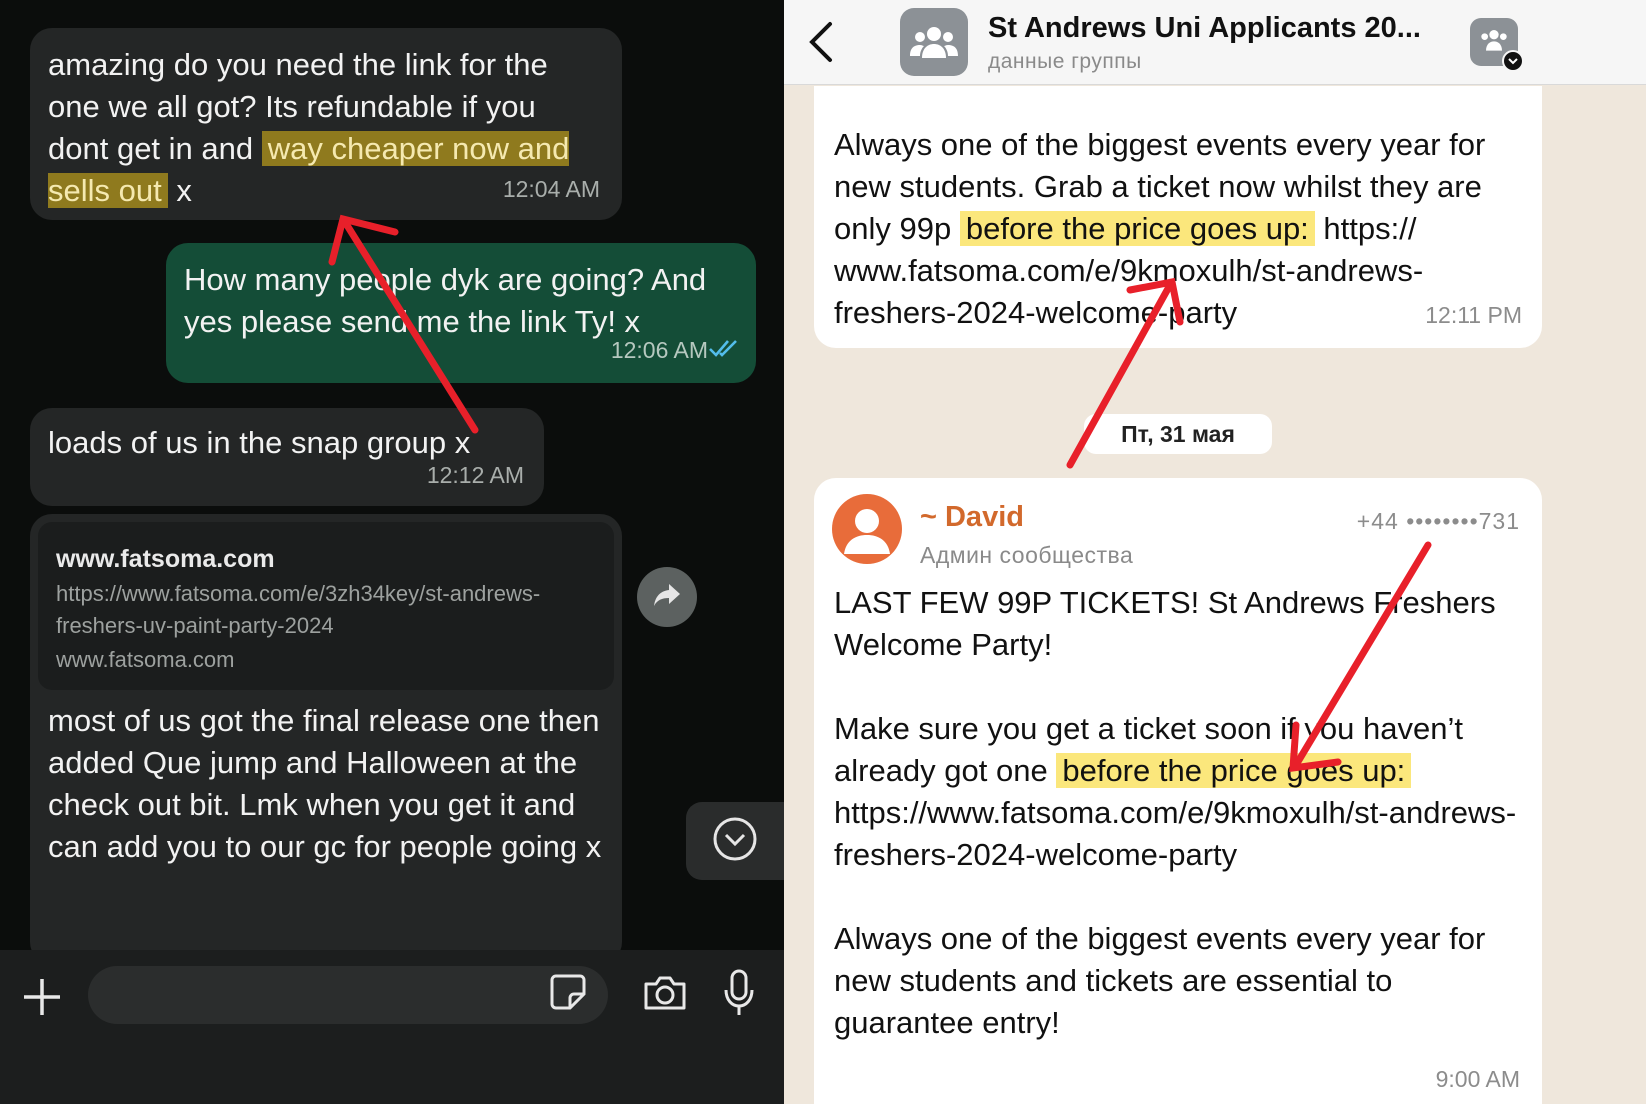 Image resolution: width=1646 pixels, height=1104 pixels. I want to click on forward-button, so click(667, 597).